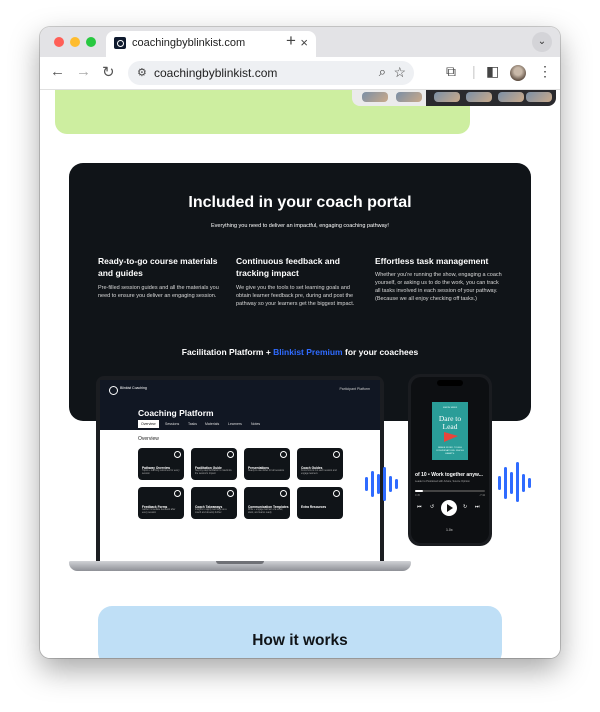 This screenshot has height=712, width=600. What do you see at coordinates (215, 73) in the screenshot?
I see `url-text: coachingbyblinkist.com` at bounding box center [215, 73].